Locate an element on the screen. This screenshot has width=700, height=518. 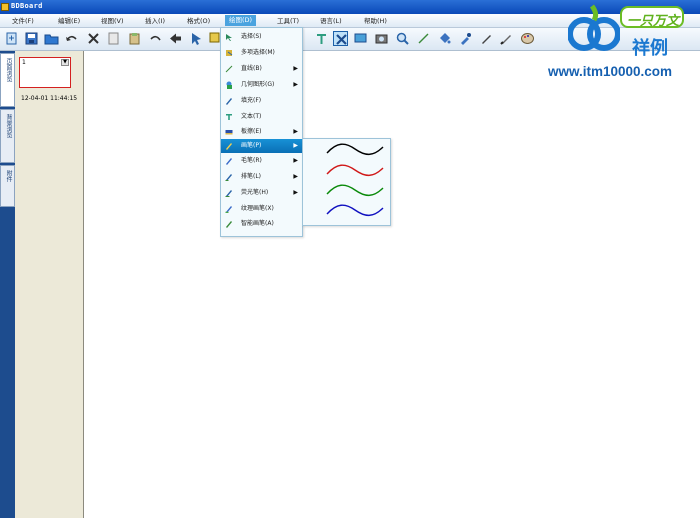
shapes-icon is located at coordinates (229, 85).